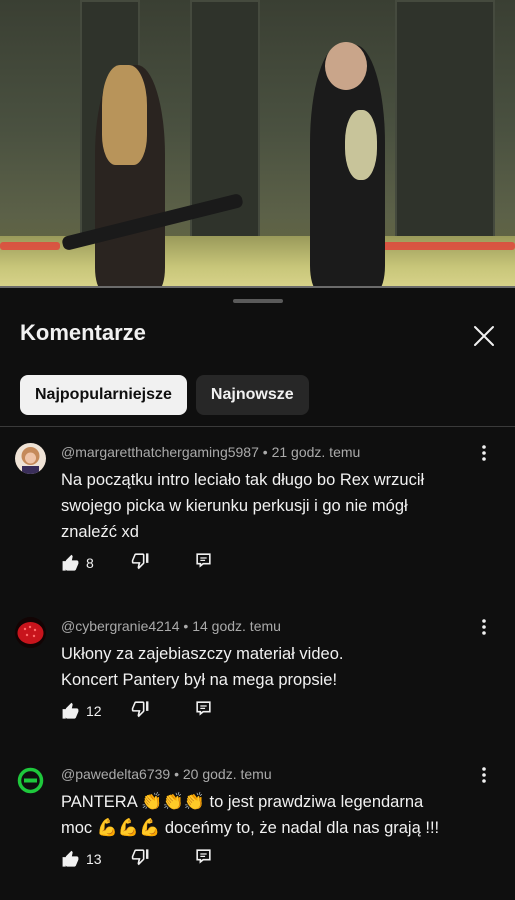  I want to click on close-button, so click(484, 336).